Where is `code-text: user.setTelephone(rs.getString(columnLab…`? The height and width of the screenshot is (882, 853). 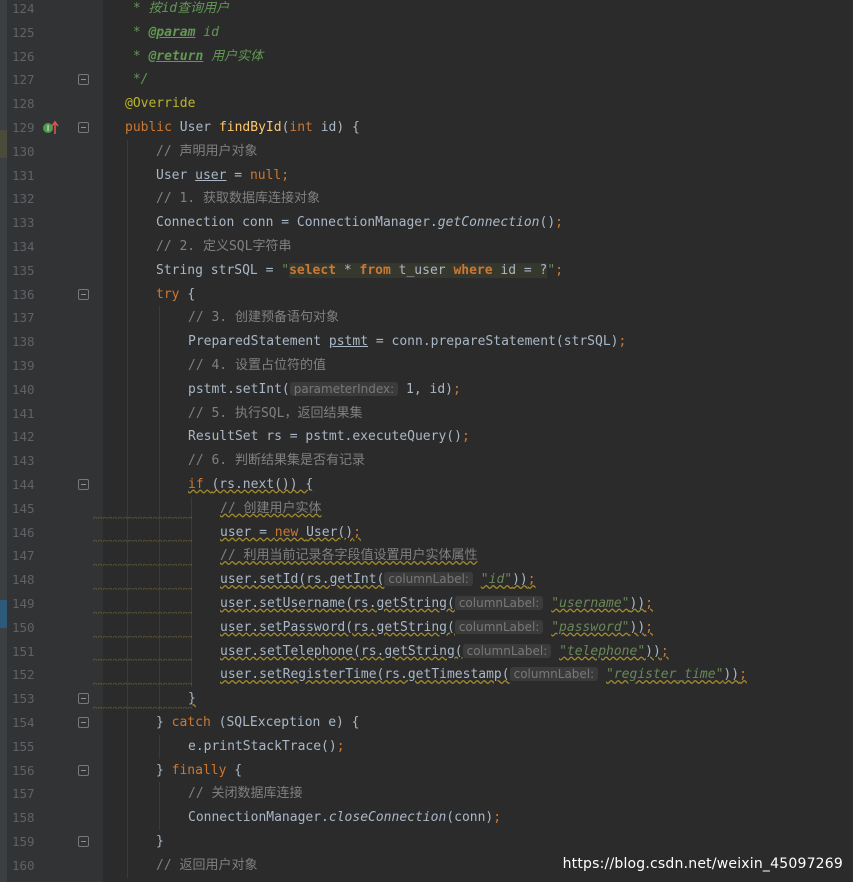
code-text: user.setTelephone(rs.getString(columnLab… is located at coordinates (397, 652).